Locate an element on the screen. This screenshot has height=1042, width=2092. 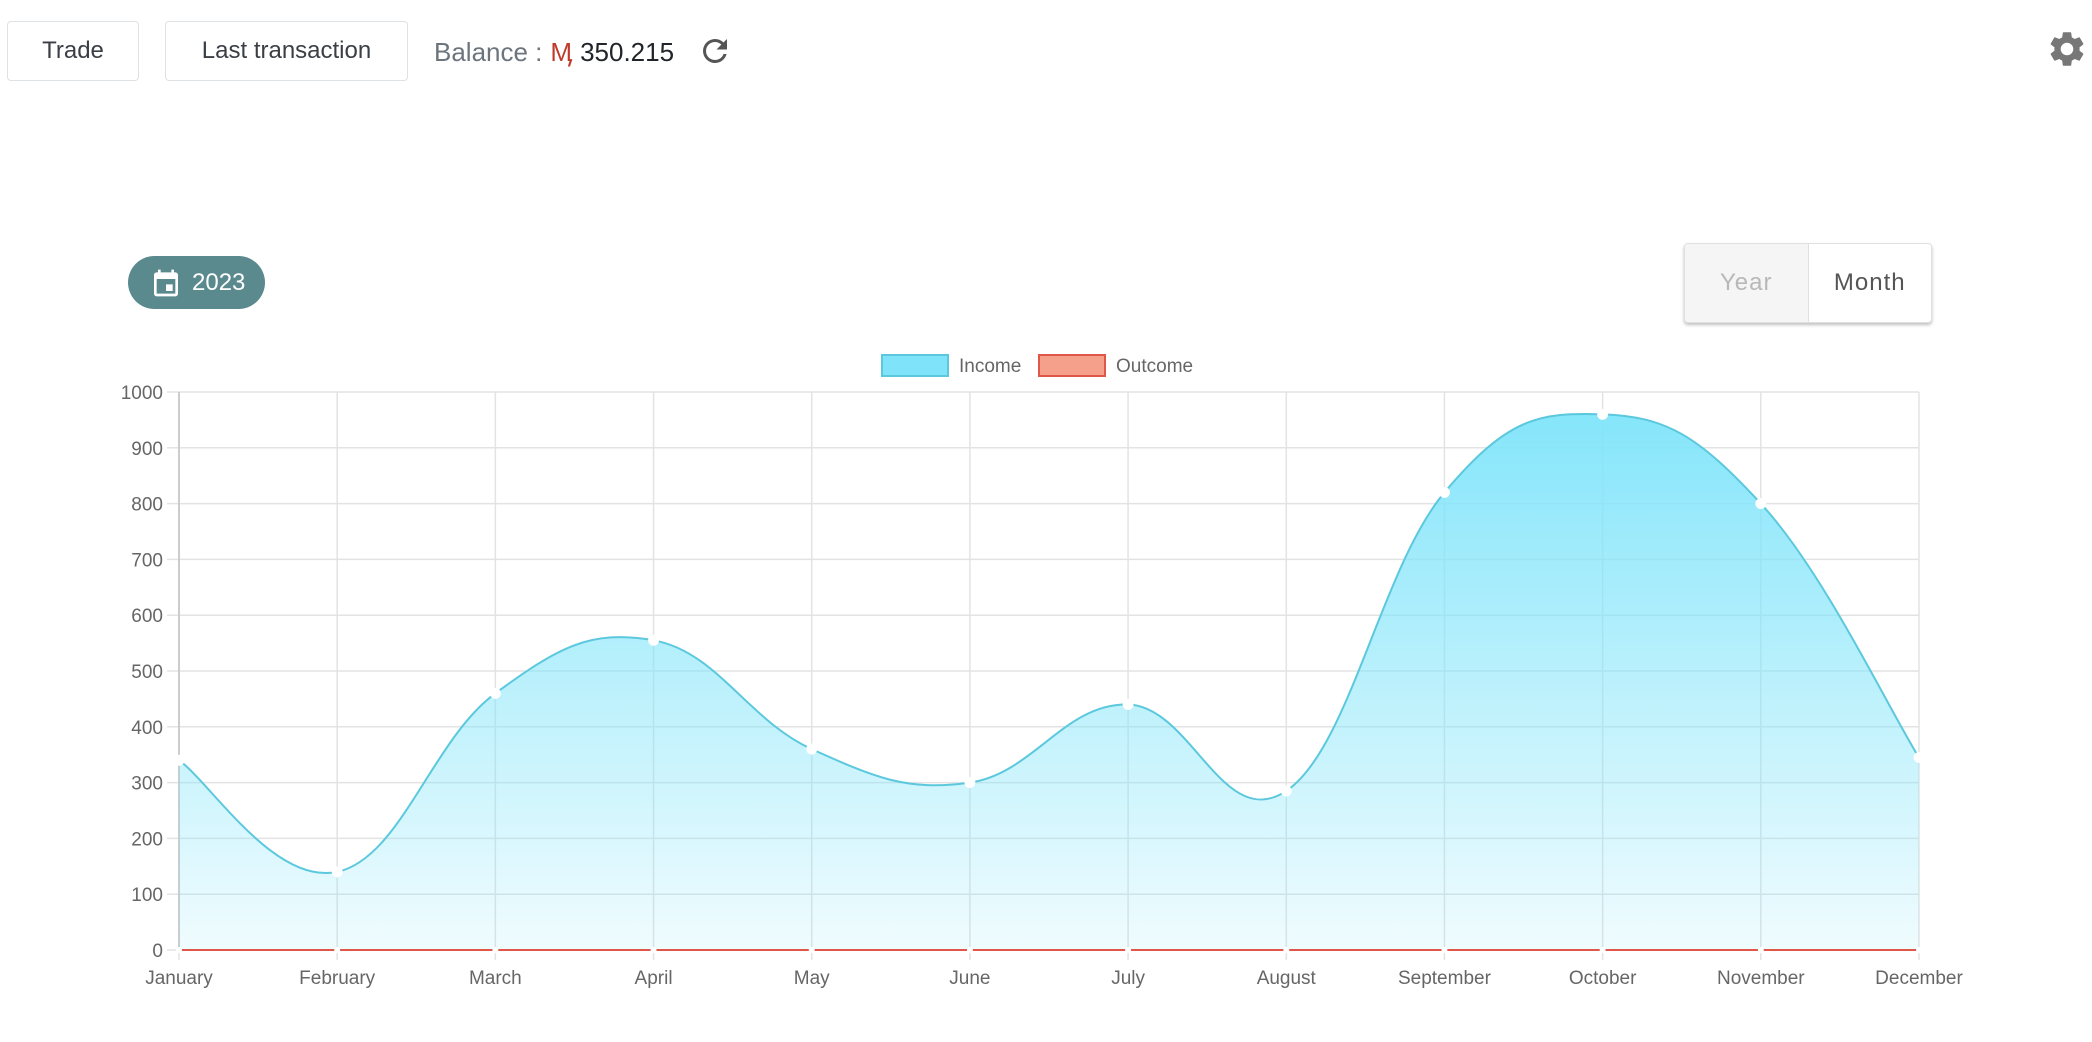
balance-display: Balance : Ӎ 350.215 is located at coordinates (554, 52).